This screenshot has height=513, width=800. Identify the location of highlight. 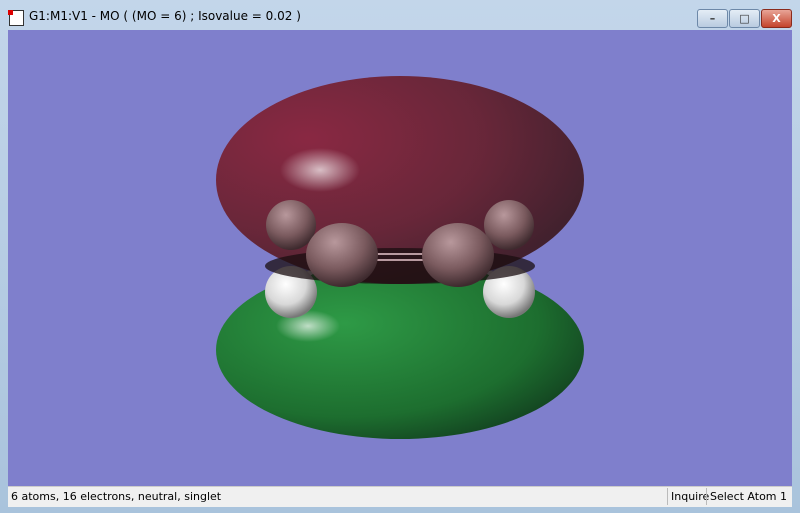
(320, 170).